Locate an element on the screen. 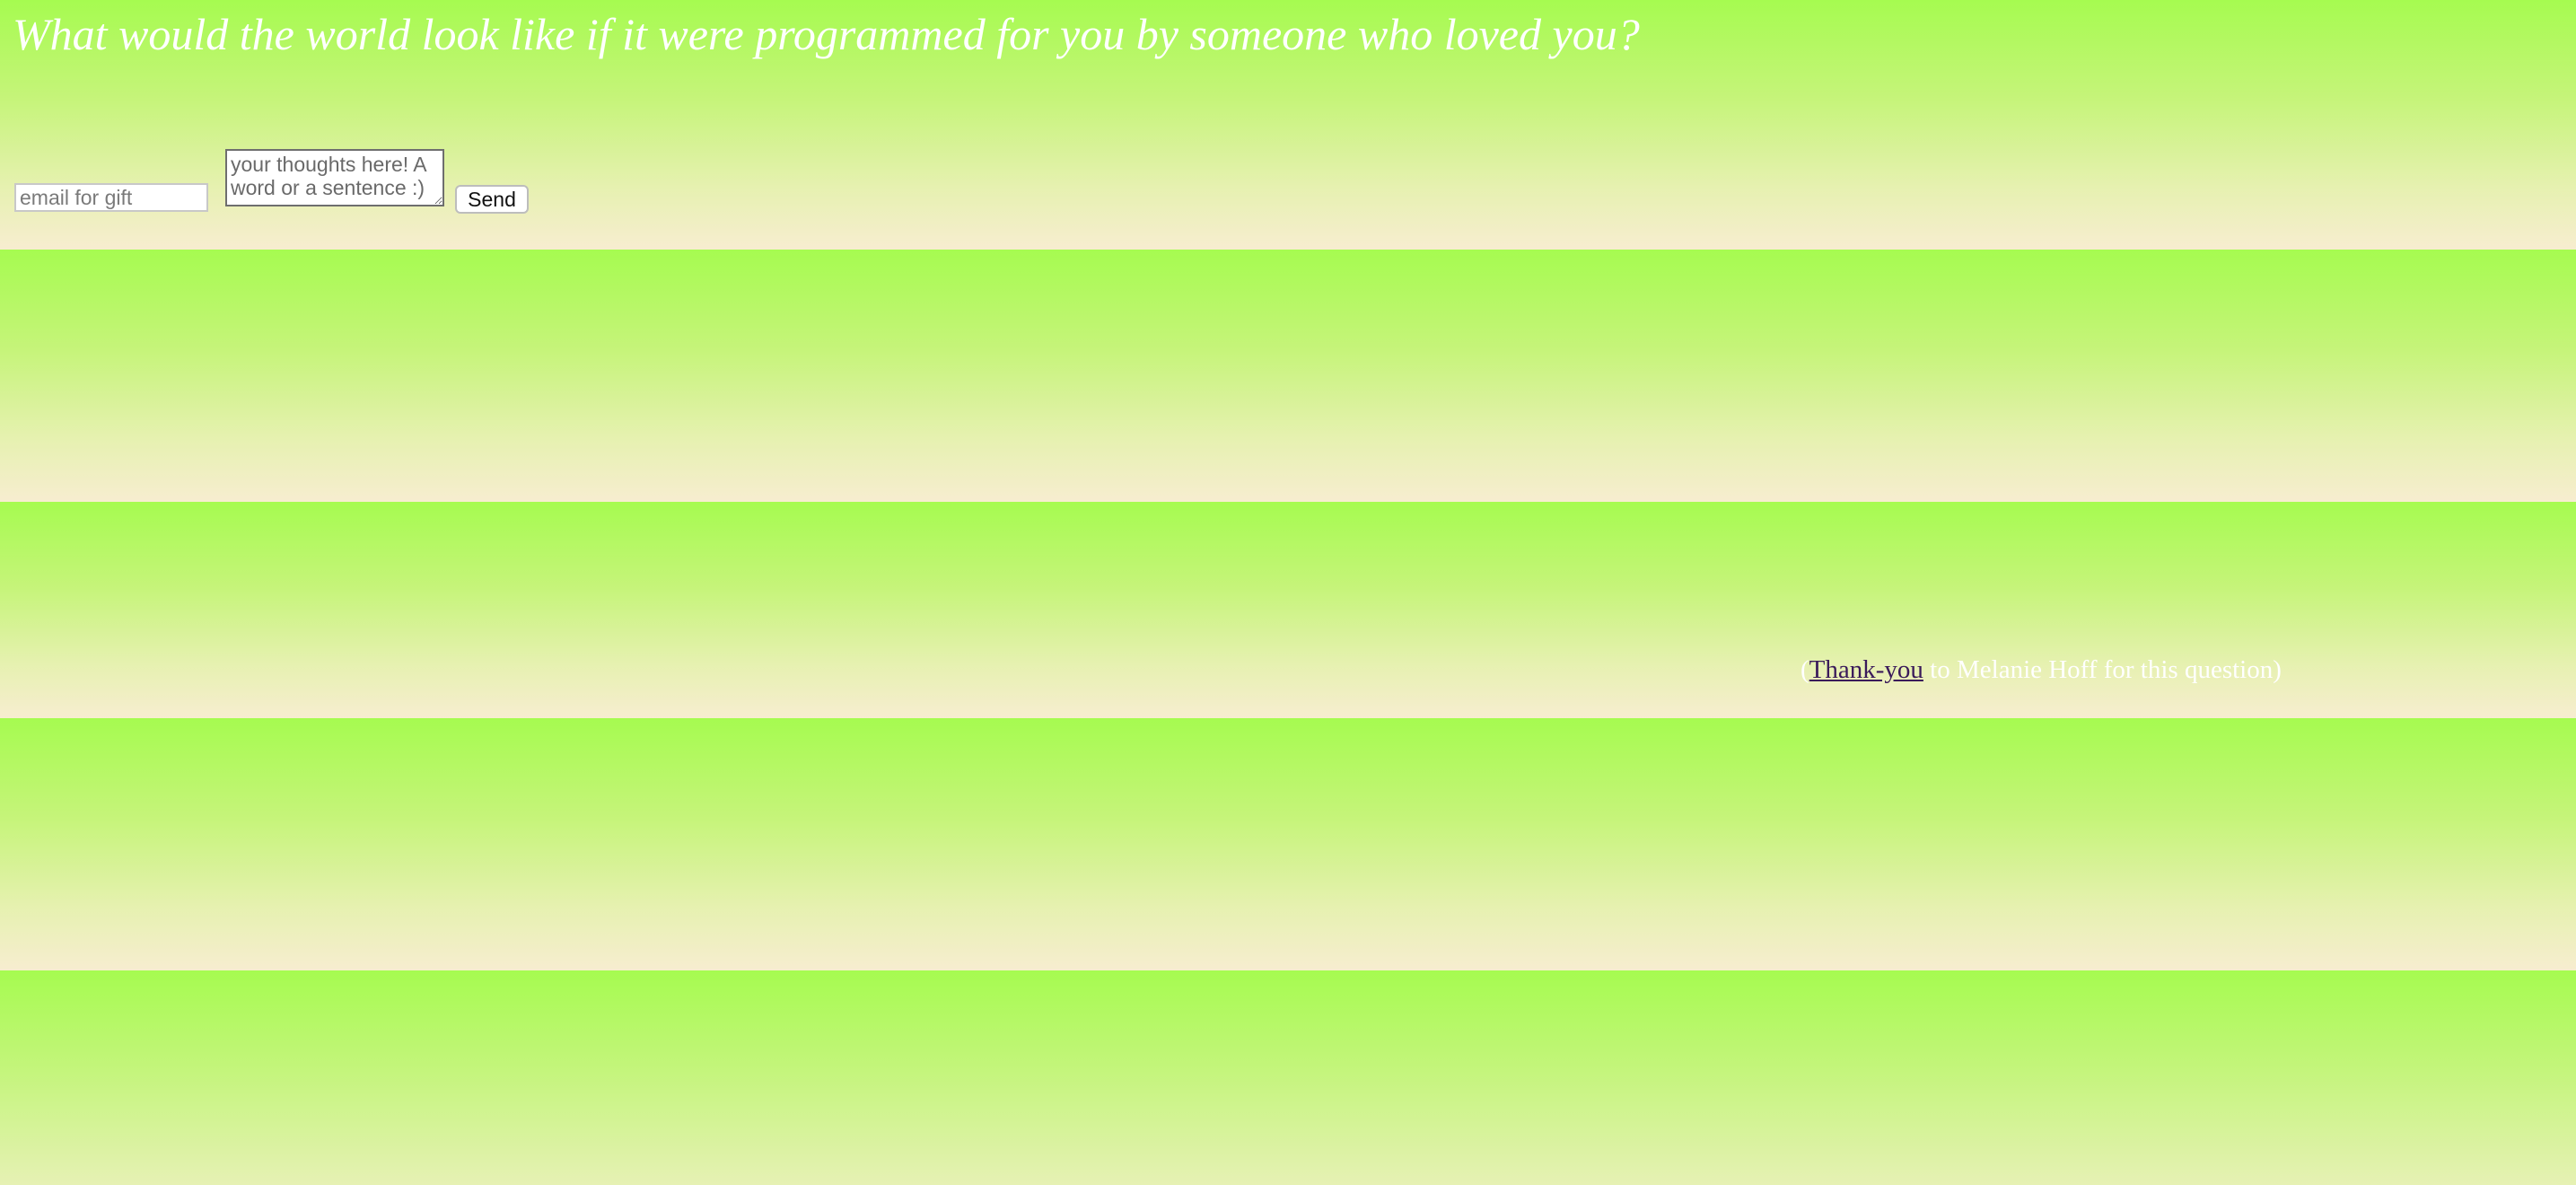  email-field is located at coordinates (111, 197).